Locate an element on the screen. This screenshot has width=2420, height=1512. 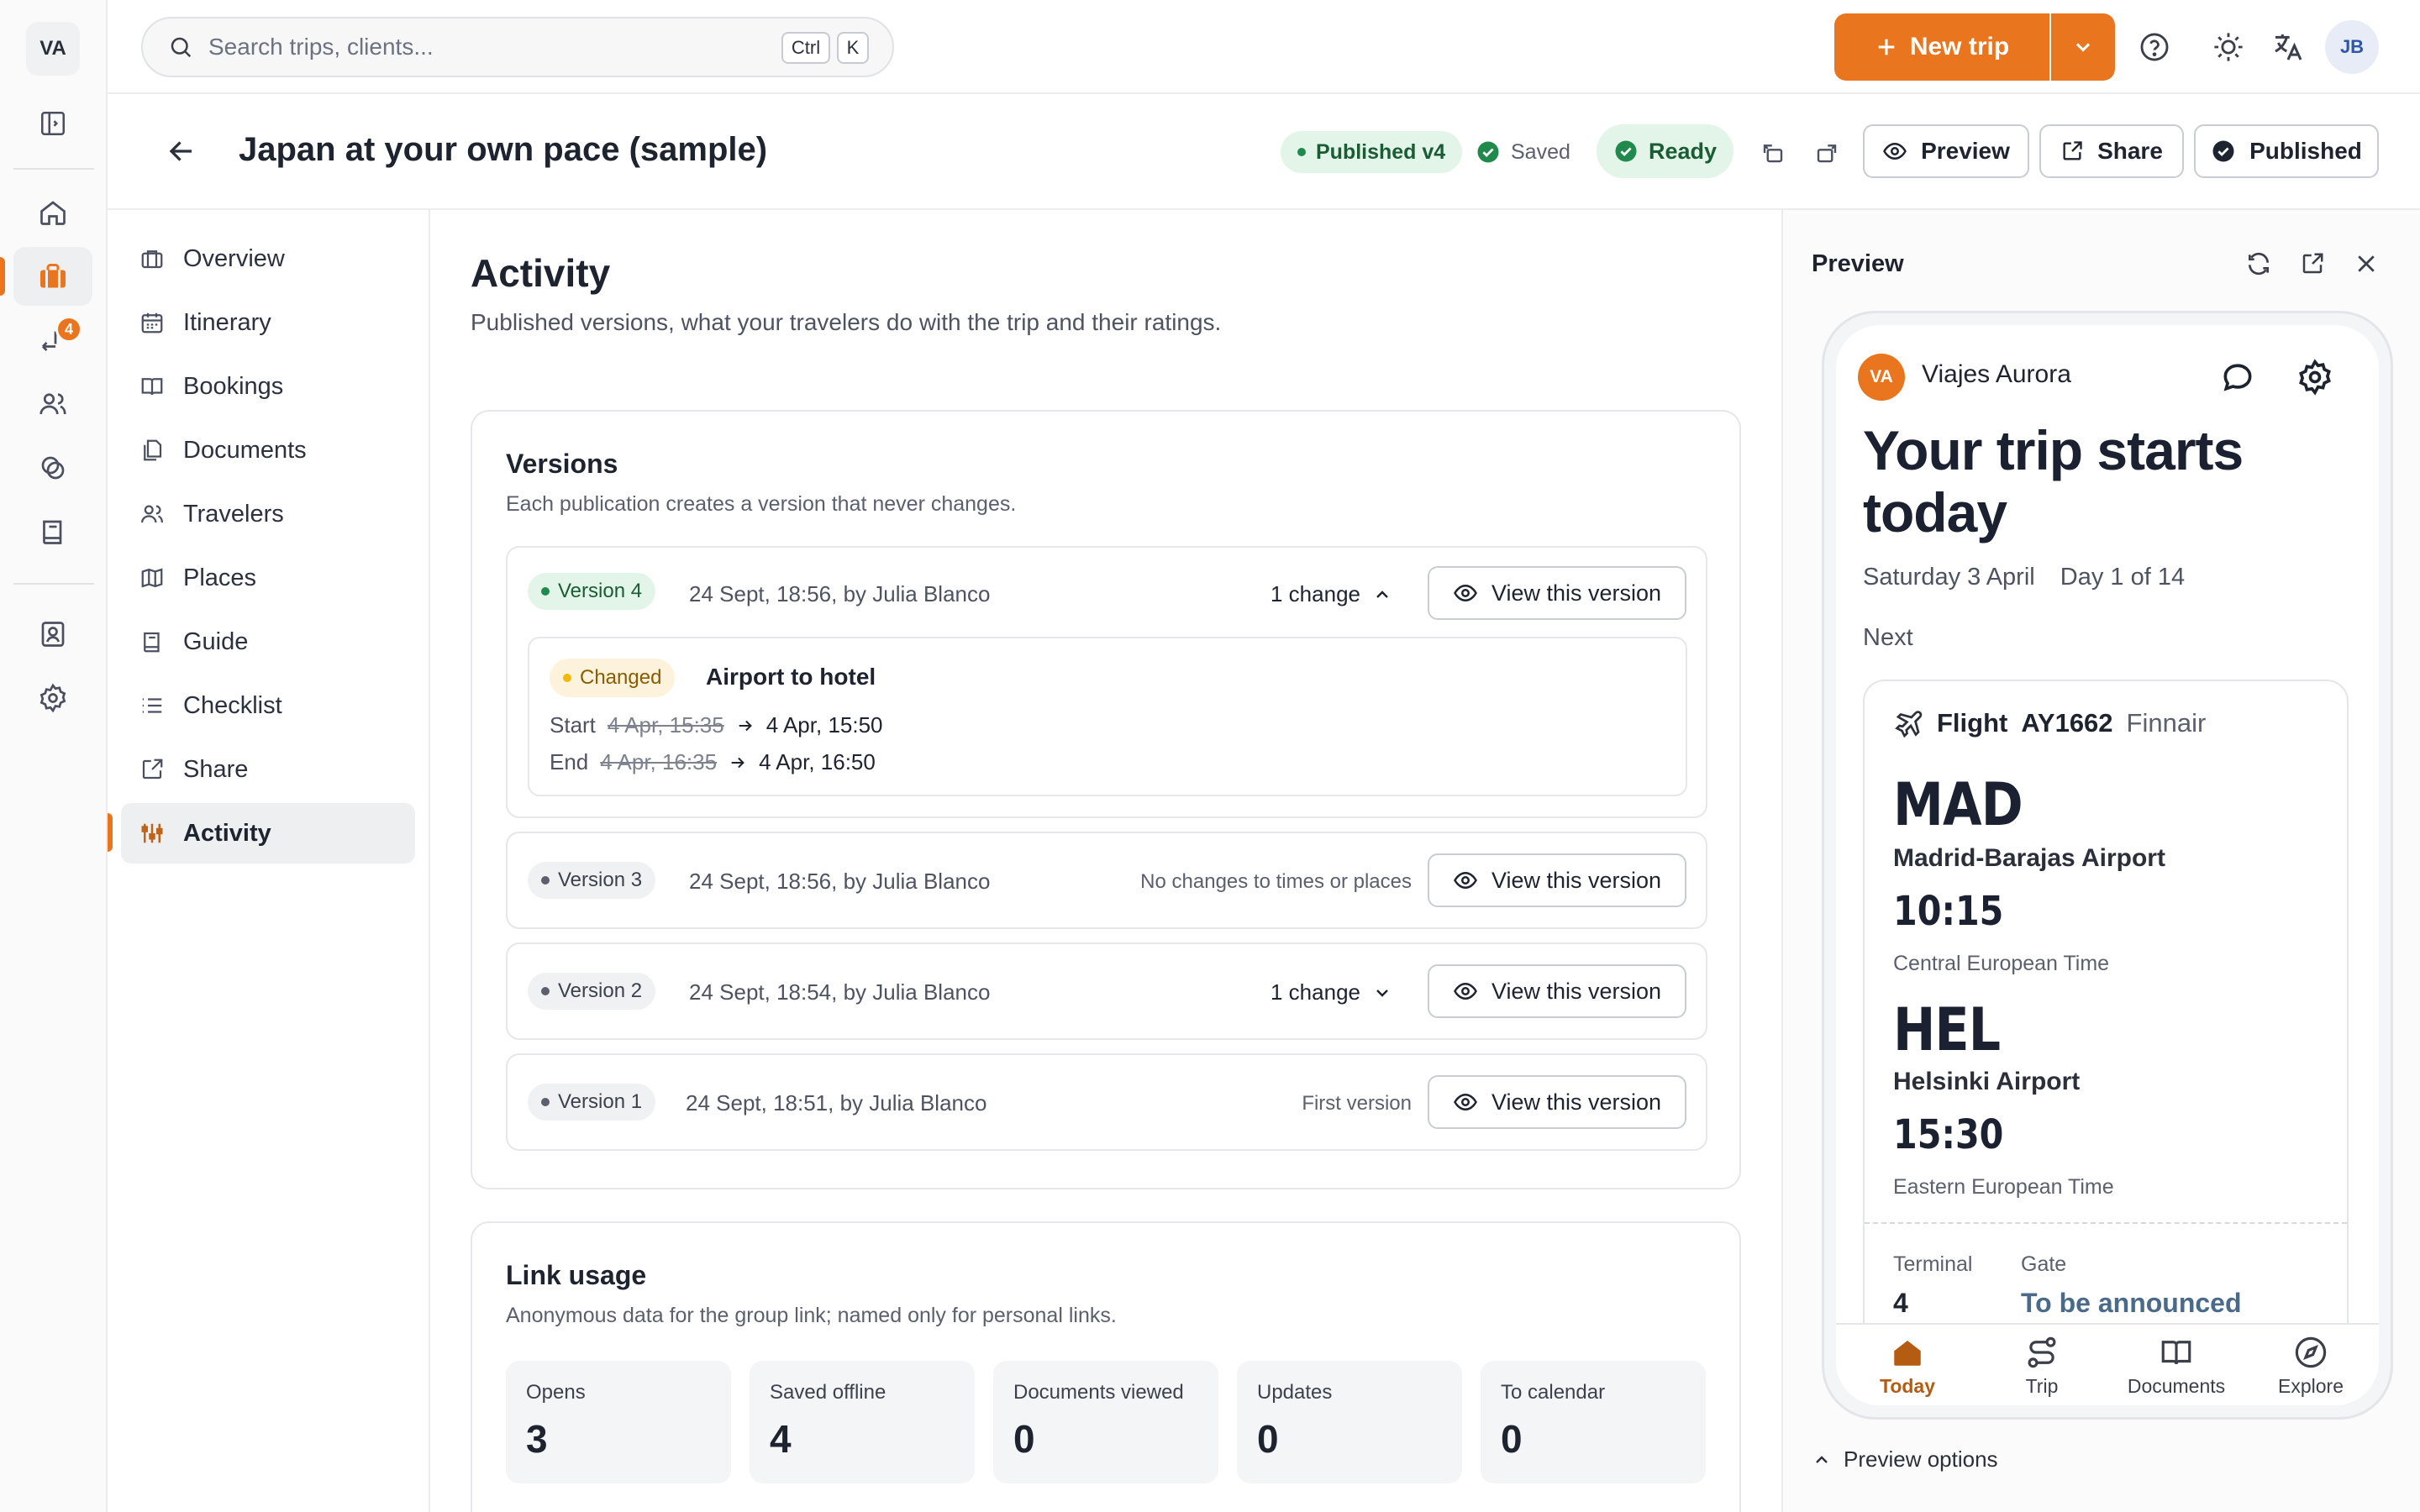
tab-explore: Explore is located at coordinates (2311, 1366).